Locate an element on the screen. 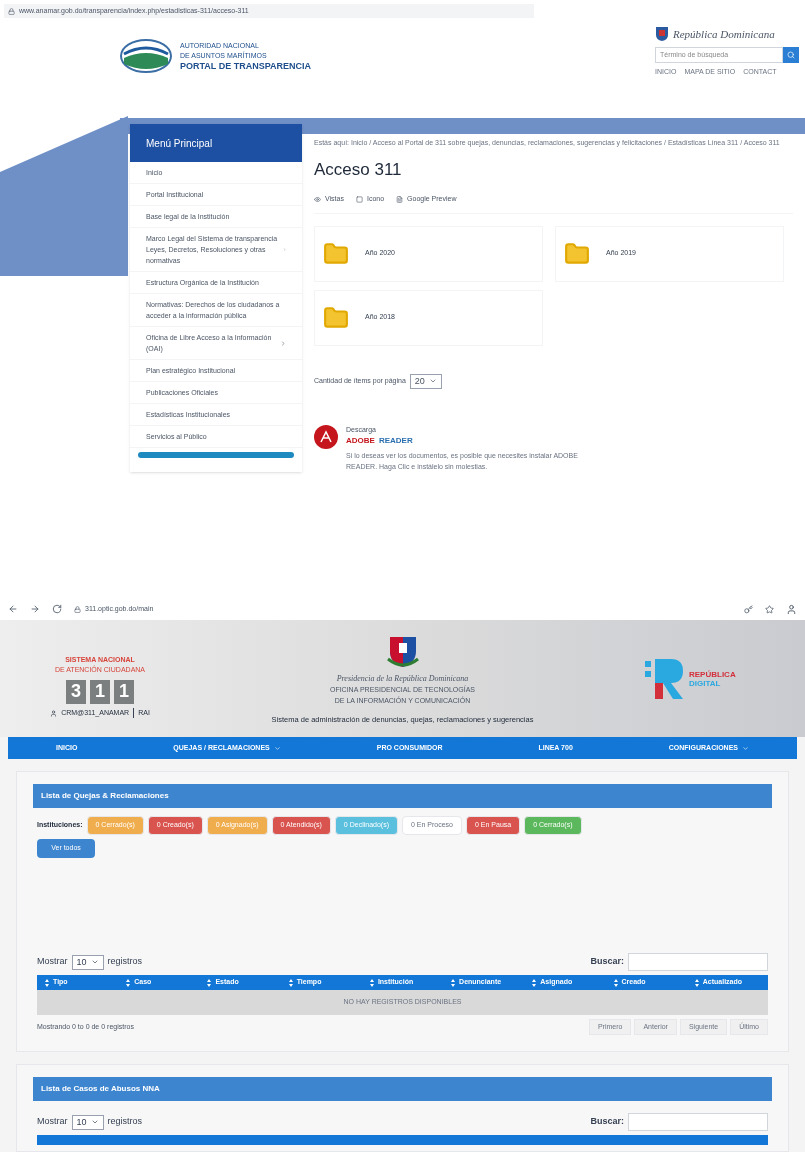 This screenshot has height=1152, width=805. pdf-icon is located at coordinates (326, 436).